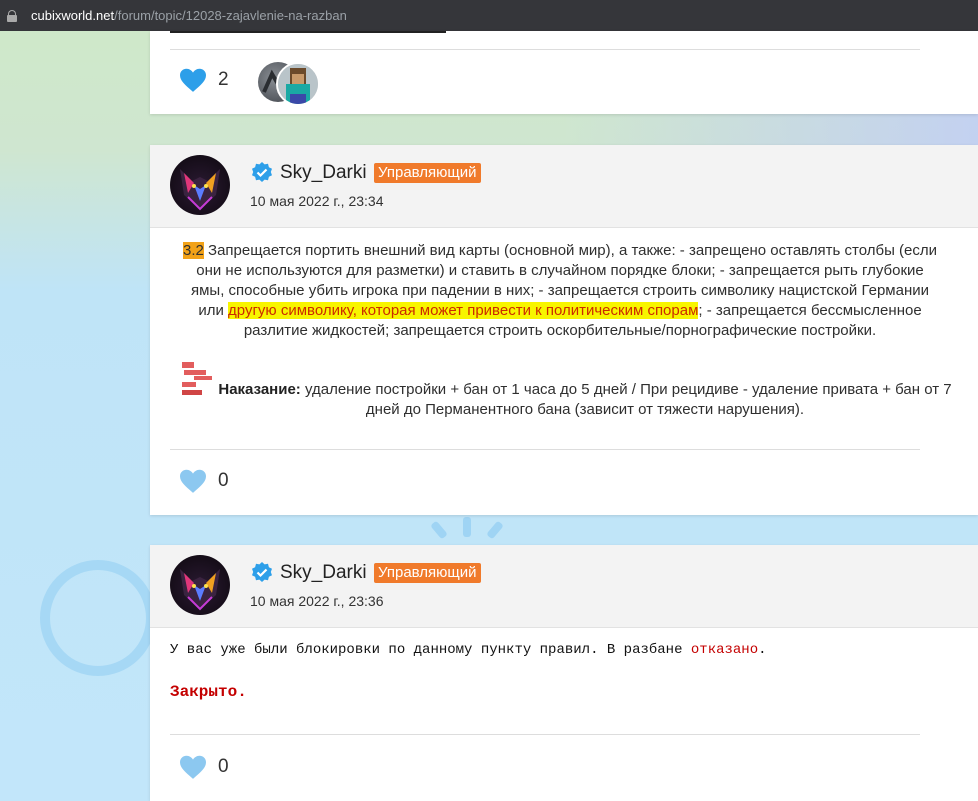 The height and width of the screenshot is (801, 978). Describe the element at coordinates (762, 650) in the screenshot. I see `reply-text-end: .` at that location.